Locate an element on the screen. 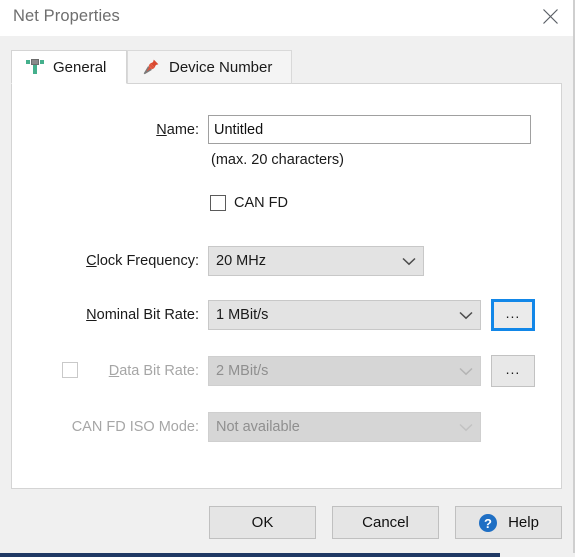  help-button-label: Help is located at coordinates (523, 522).